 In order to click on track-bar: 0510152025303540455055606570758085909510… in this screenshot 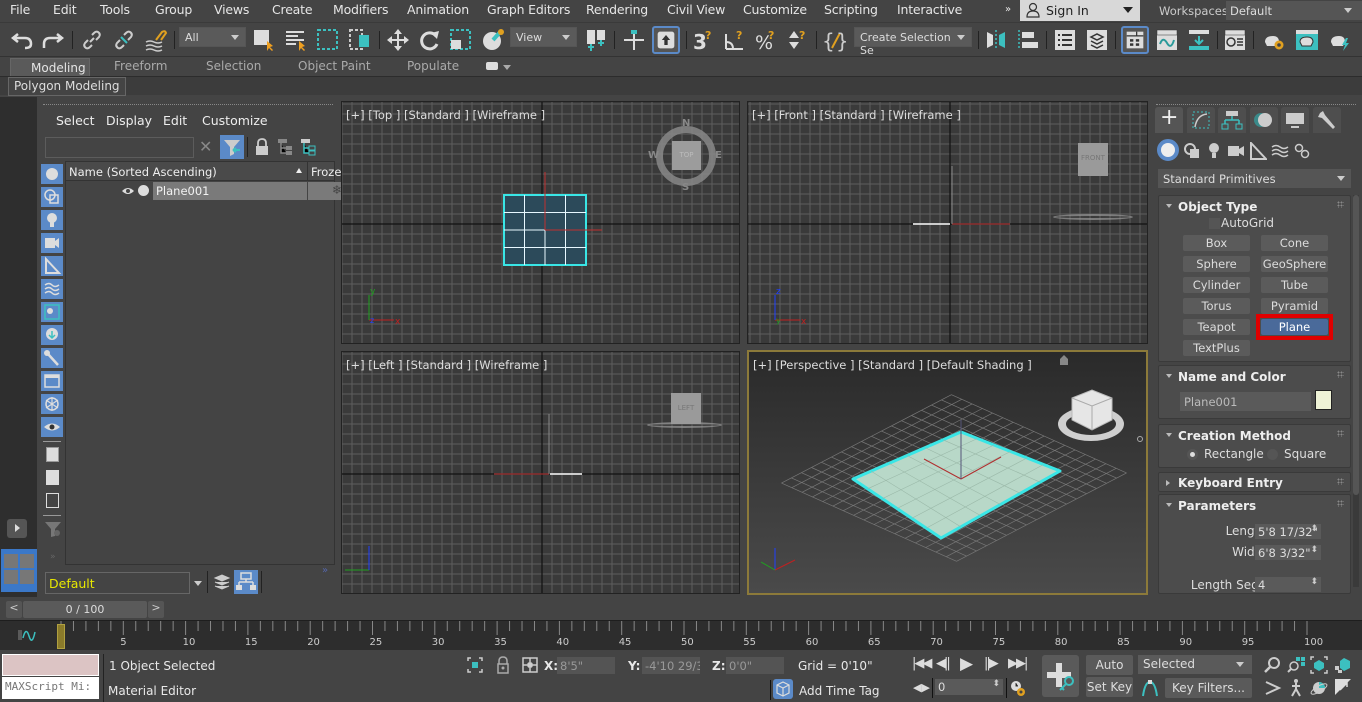, I will do `click(681, 635)`.